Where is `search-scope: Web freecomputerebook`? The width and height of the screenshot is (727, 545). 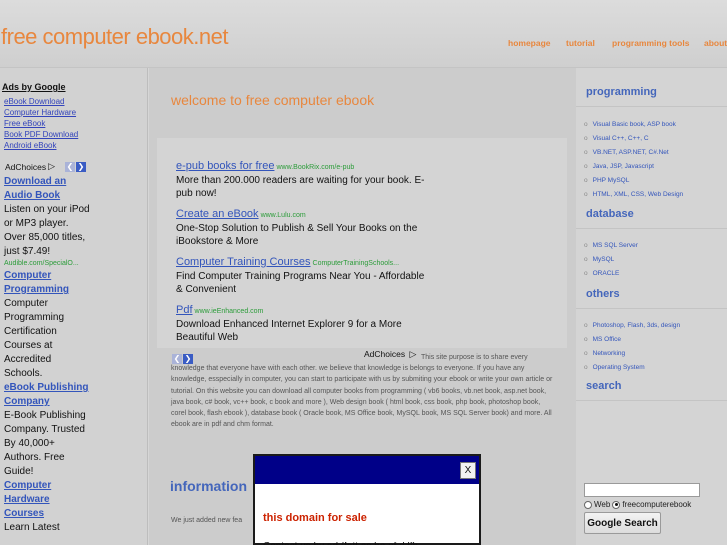
search-scope: Web freecomputerebook is located at coordinates (637, 504).